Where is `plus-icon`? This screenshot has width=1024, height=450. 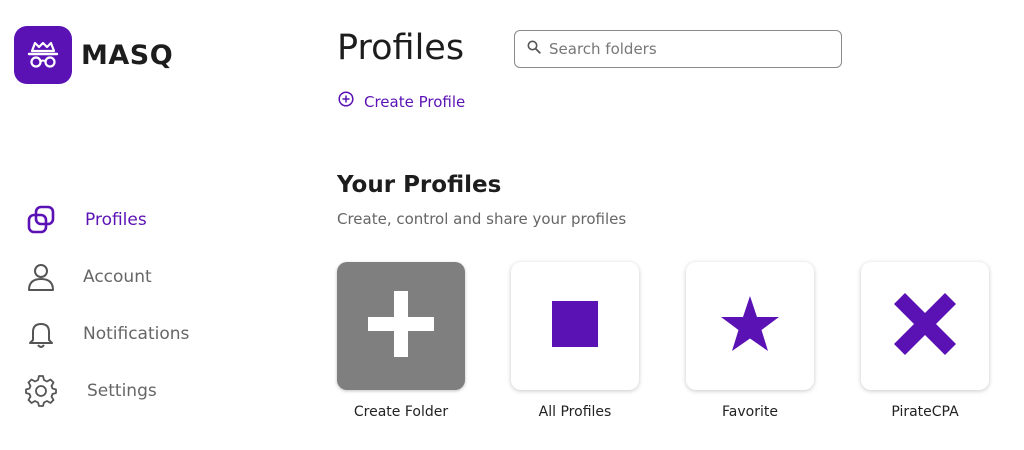
plus-icon is located at coordinates (401, 326).